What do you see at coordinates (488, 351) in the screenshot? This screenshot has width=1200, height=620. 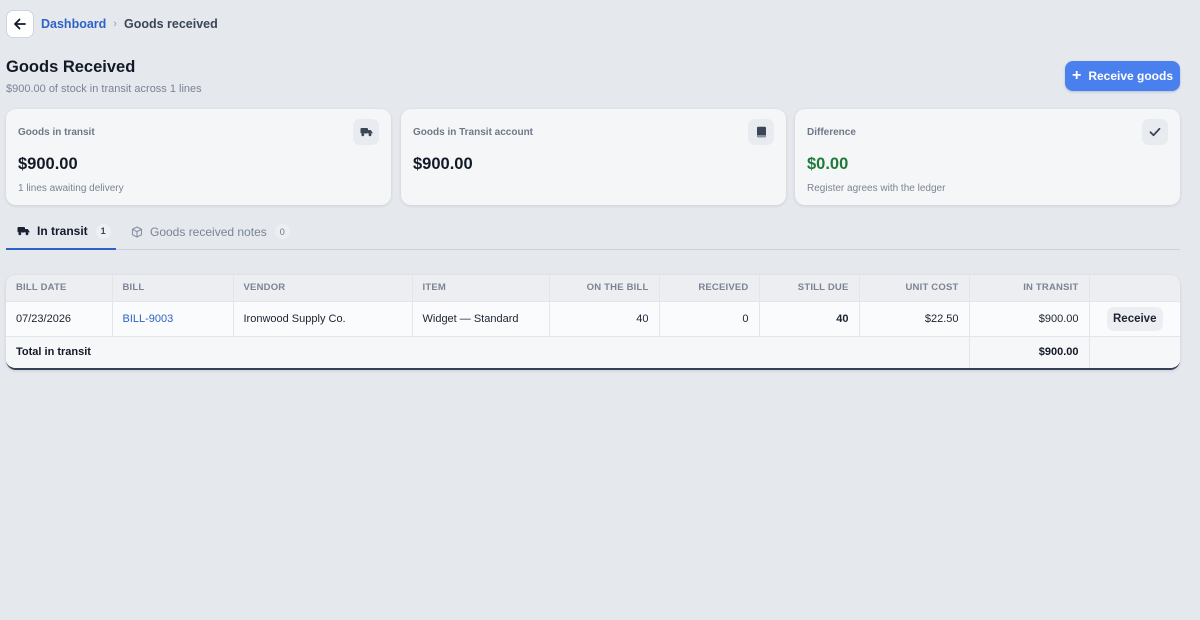 I see `total-label: Total in transit` at bounding box center [488, 351].